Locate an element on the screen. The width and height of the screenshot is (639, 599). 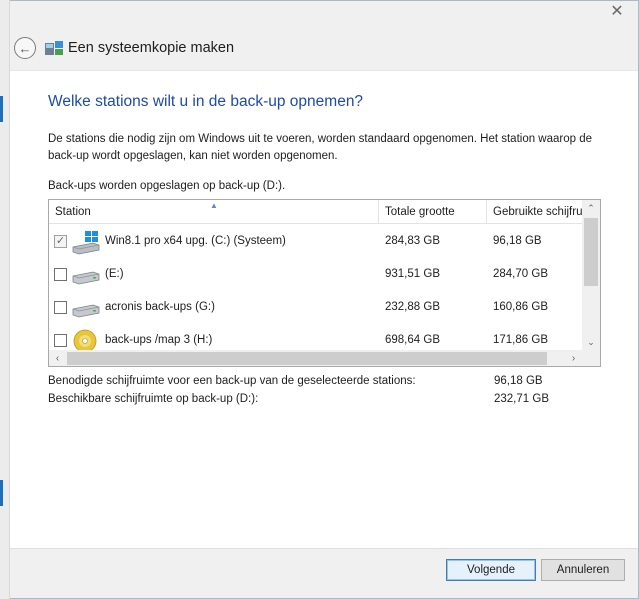
drive-used-space: 171,86 GB is located at coordinates (520, 340).